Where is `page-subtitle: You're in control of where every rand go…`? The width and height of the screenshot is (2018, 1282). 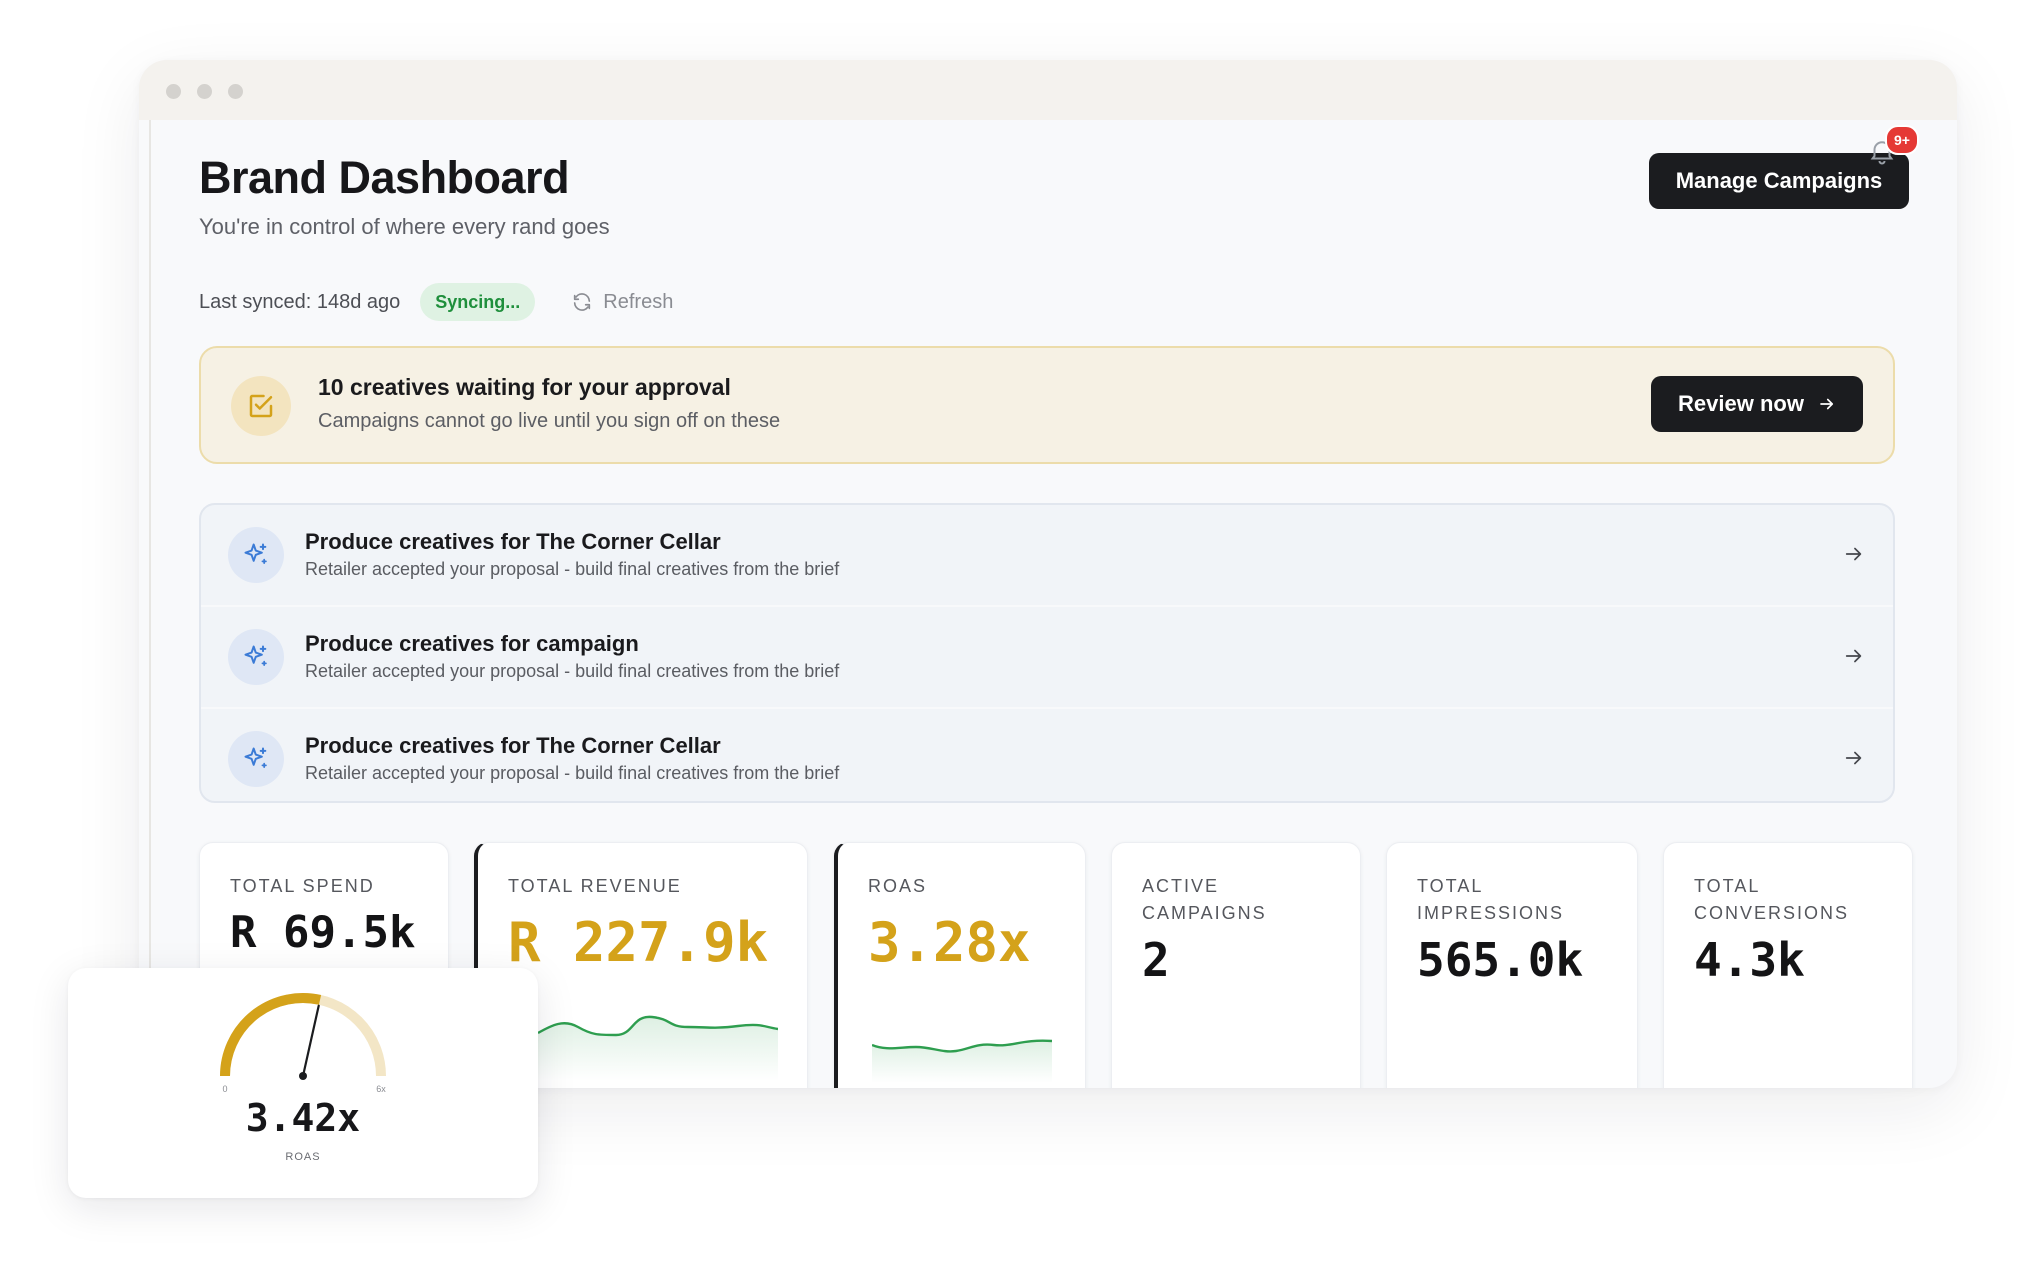 page-subtitle: You're in control of where every rand go… is located at coordinates (404, 226).